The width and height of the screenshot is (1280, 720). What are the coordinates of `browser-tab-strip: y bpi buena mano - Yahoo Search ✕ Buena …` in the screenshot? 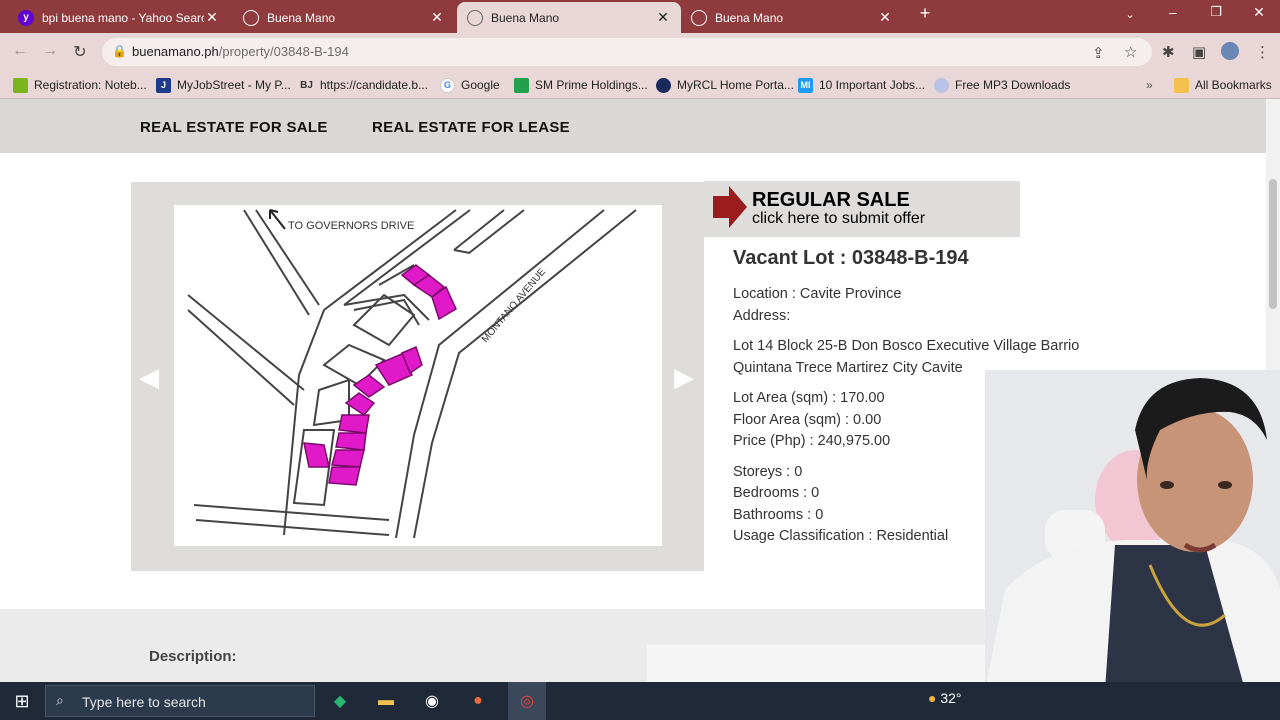 It's located at (640, 16).